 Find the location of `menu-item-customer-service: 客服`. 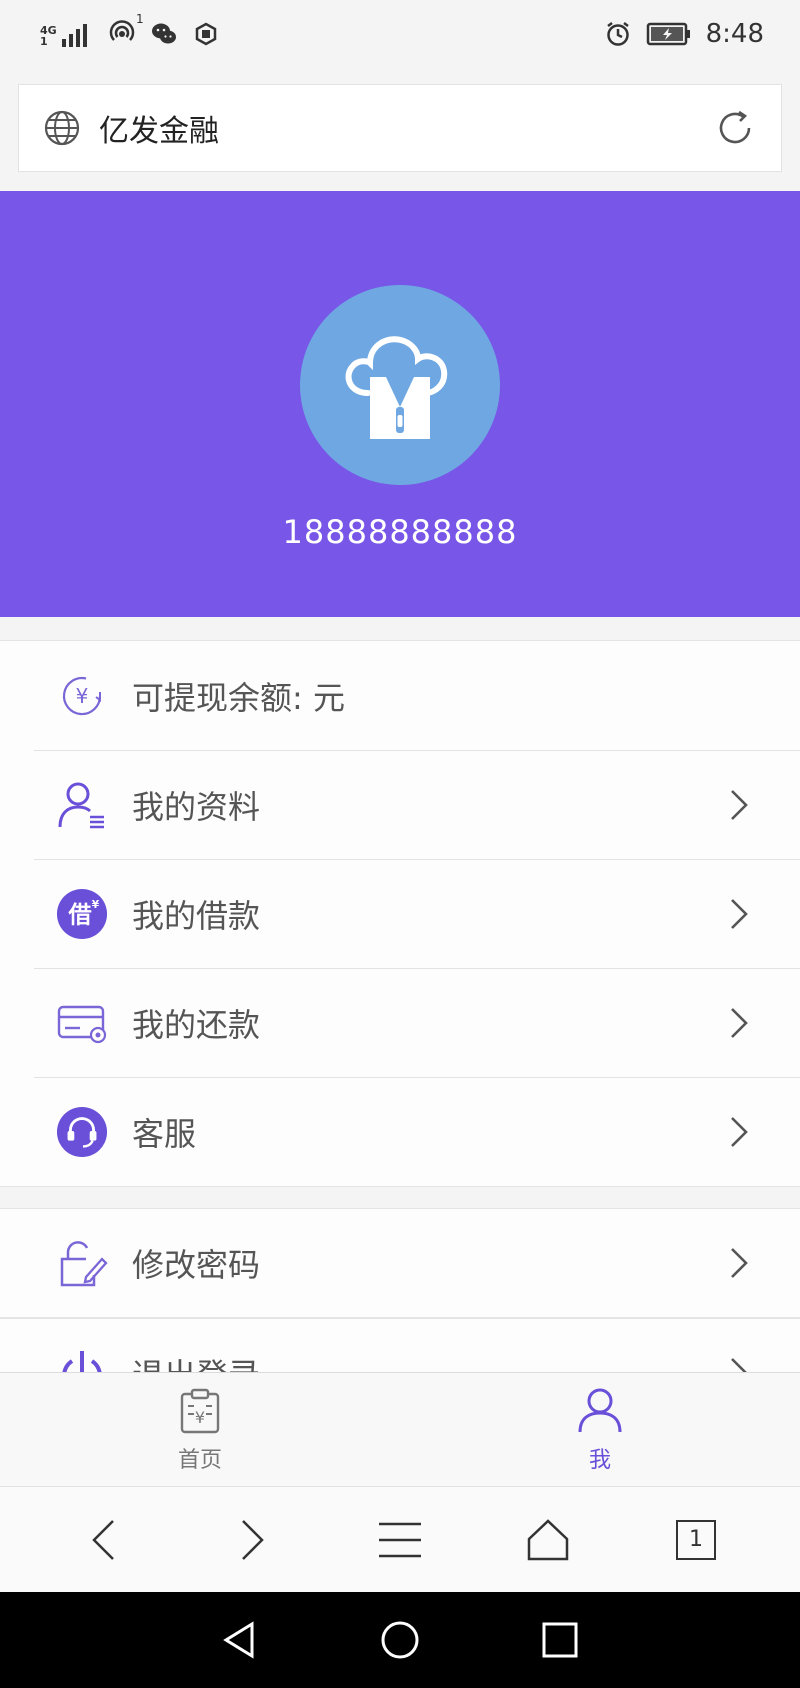

menu-item-customer-service: 客服 is located at coordinates (400, 1131).